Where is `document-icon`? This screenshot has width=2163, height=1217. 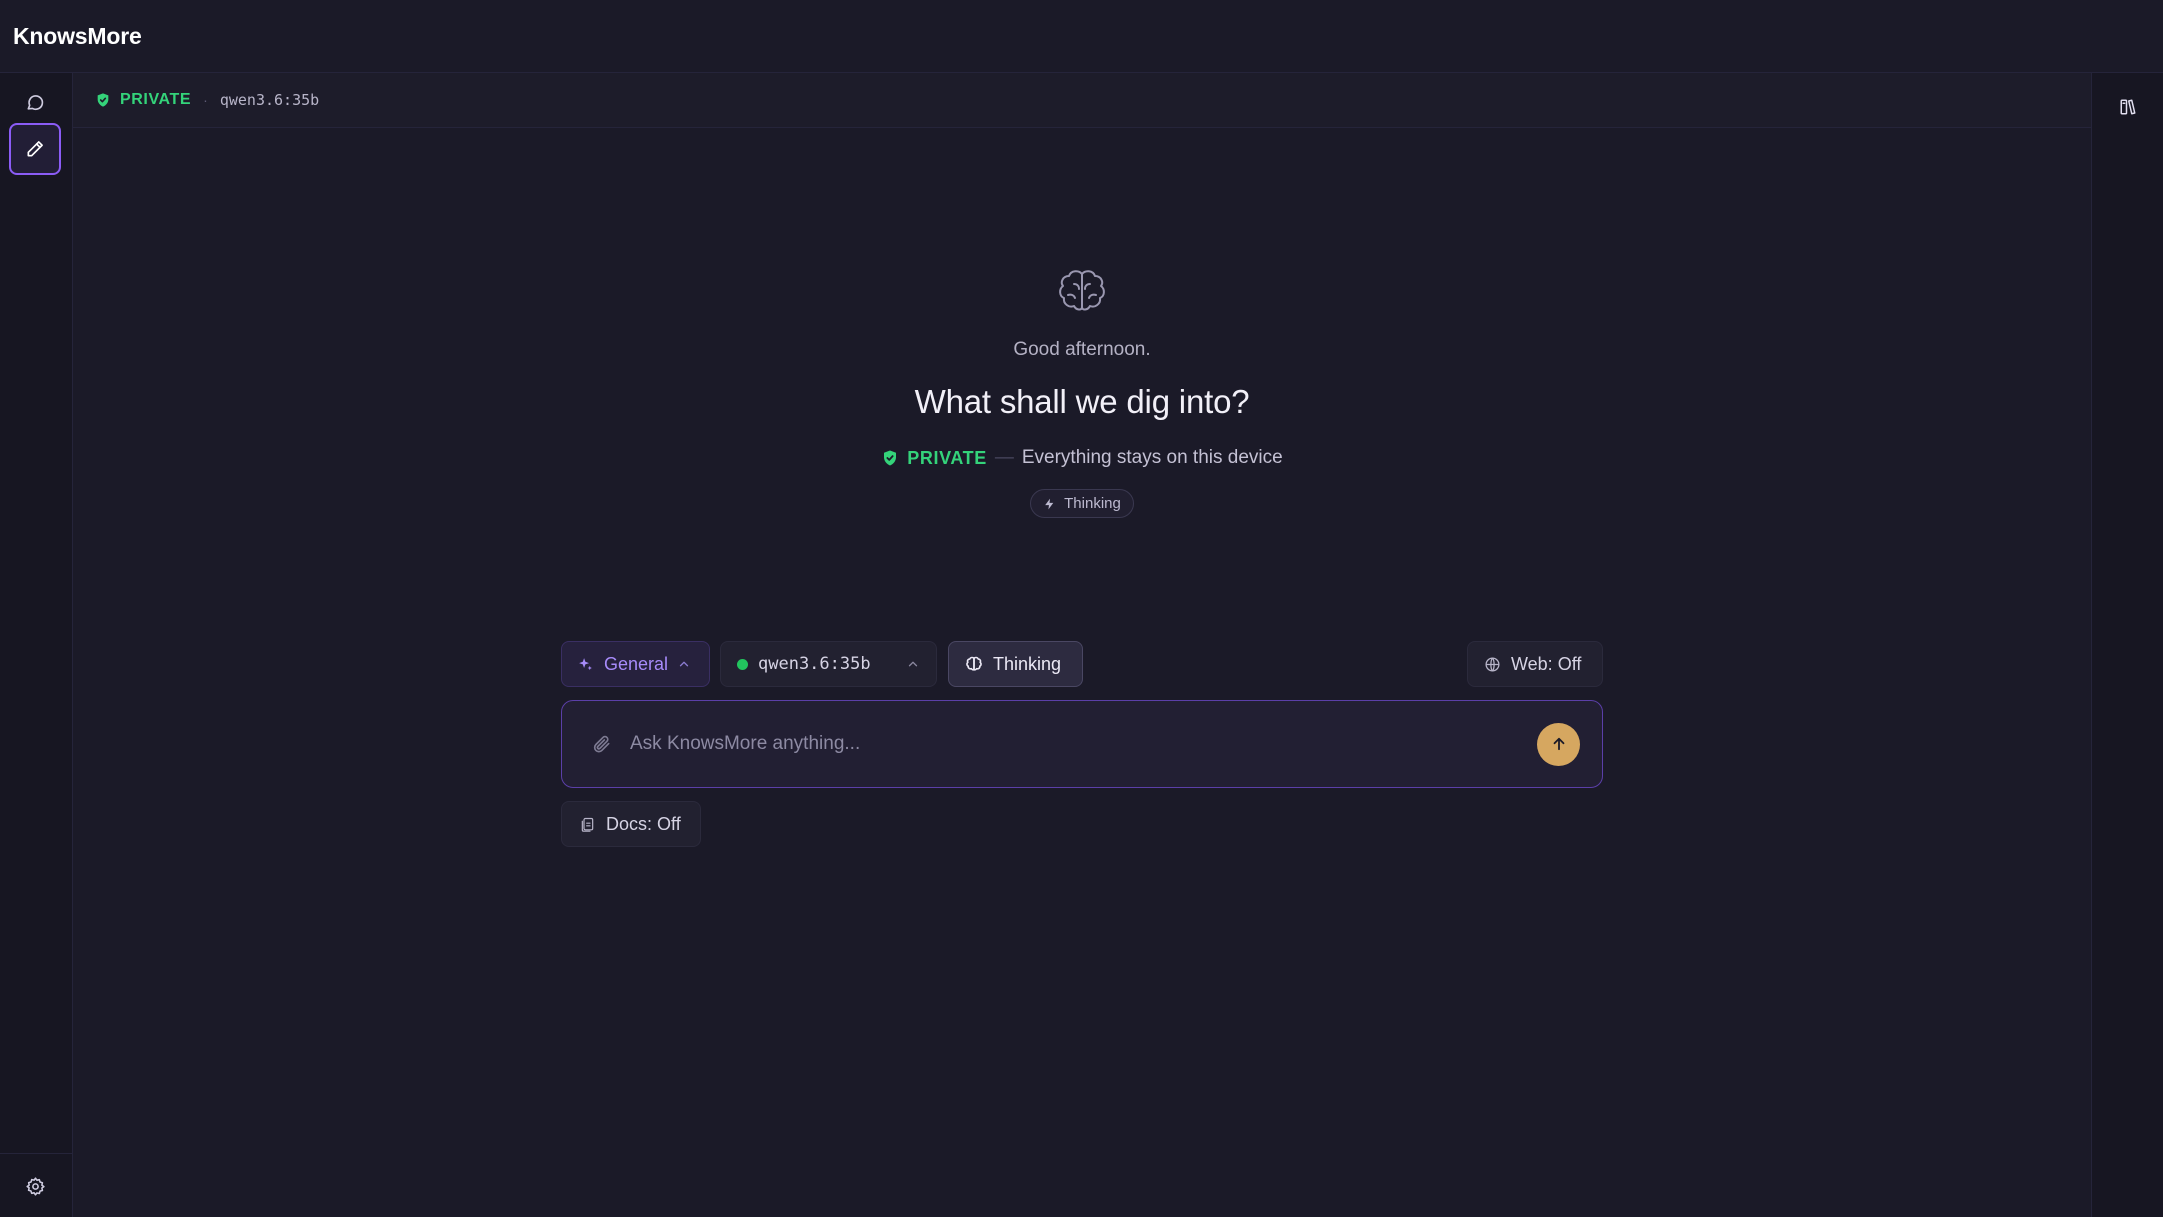
document-icon is located at coordinates (587, 824).